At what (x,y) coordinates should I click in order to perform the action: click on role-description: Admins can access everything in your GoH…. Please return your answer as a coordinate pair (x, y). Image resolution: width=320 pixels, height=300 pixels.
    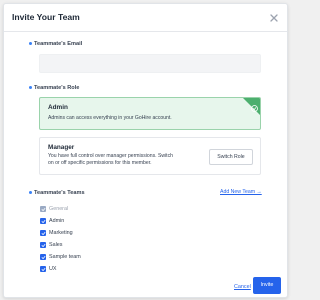
    Looking at the image, I should click on (110, 118).